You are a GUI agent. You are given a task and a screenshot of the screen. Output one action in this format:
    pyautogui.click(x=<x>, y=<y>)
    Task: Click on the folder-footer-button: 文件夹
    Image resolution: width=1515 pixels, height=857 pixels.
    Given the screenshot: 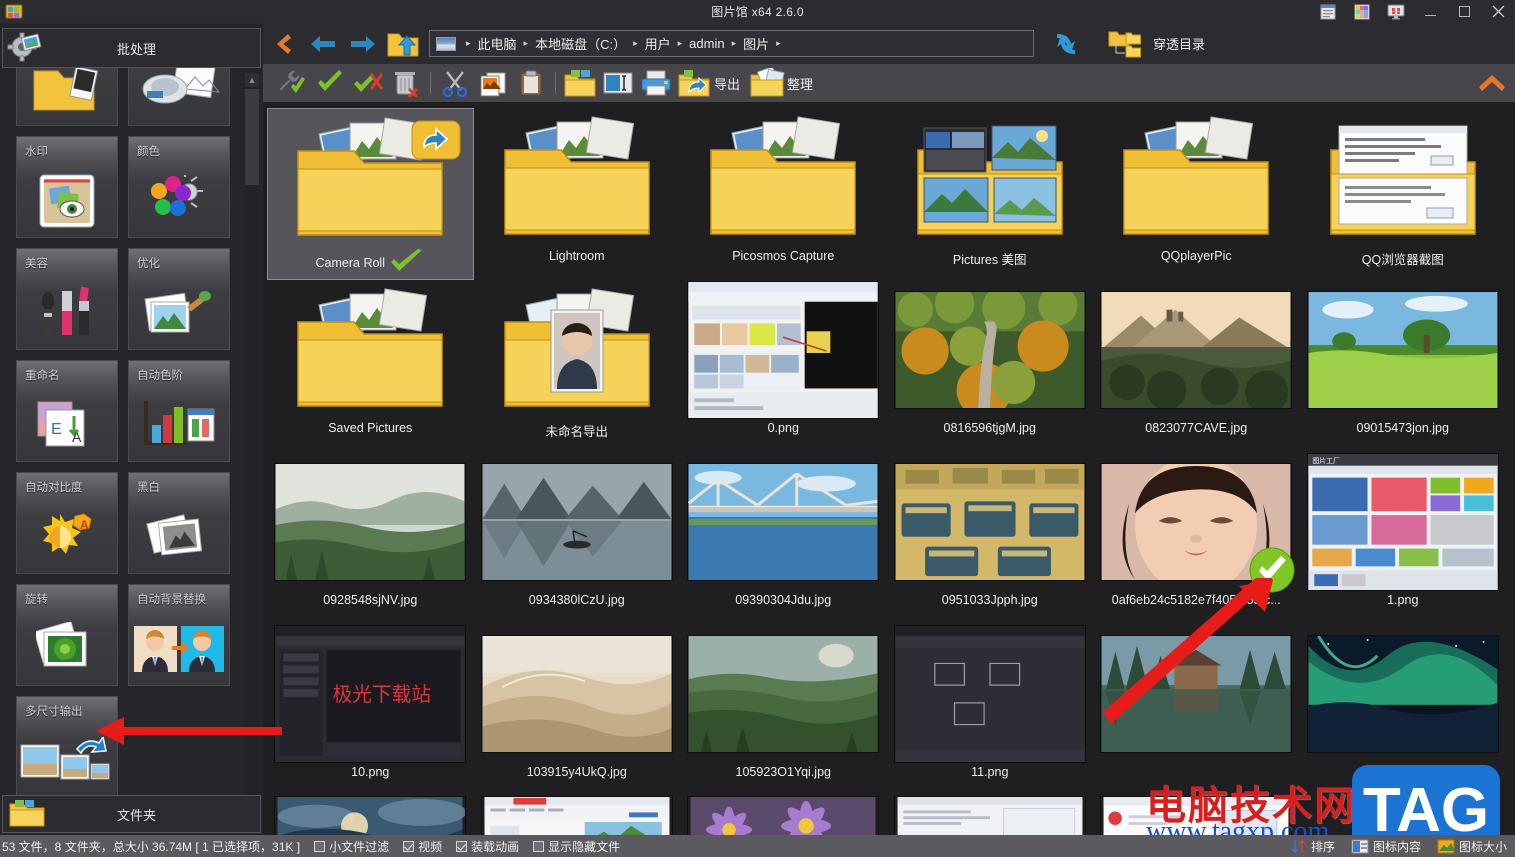 What is the action you would take?
    pyautogui.click(x=131, y=814)
    